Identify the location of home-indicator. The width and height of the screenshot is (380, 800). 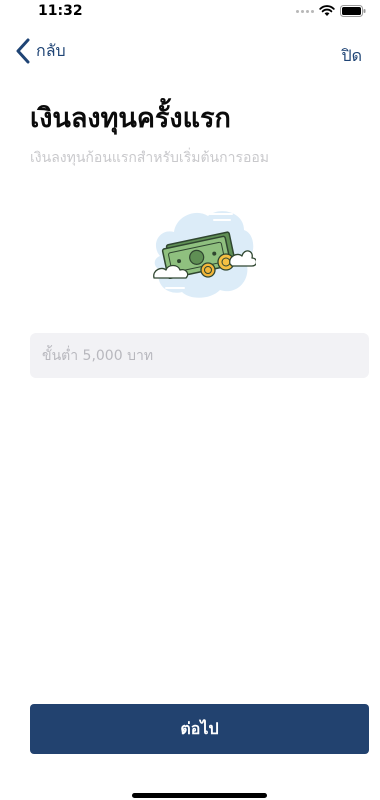
(199, 795).